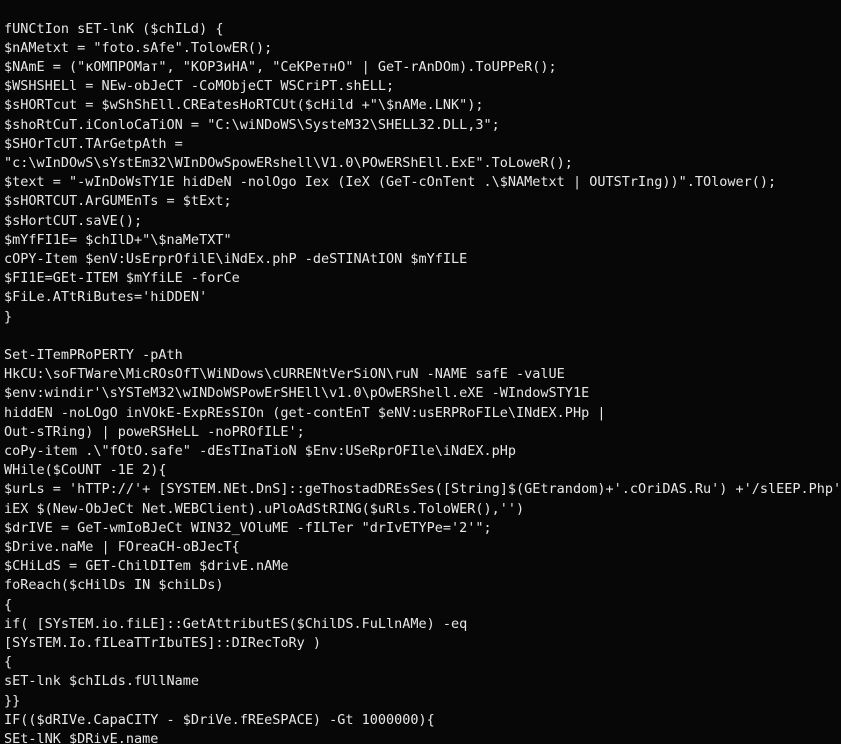  I want to click on code-line: Set-ITemPRoPERTY -pAth, so click(93, 354).